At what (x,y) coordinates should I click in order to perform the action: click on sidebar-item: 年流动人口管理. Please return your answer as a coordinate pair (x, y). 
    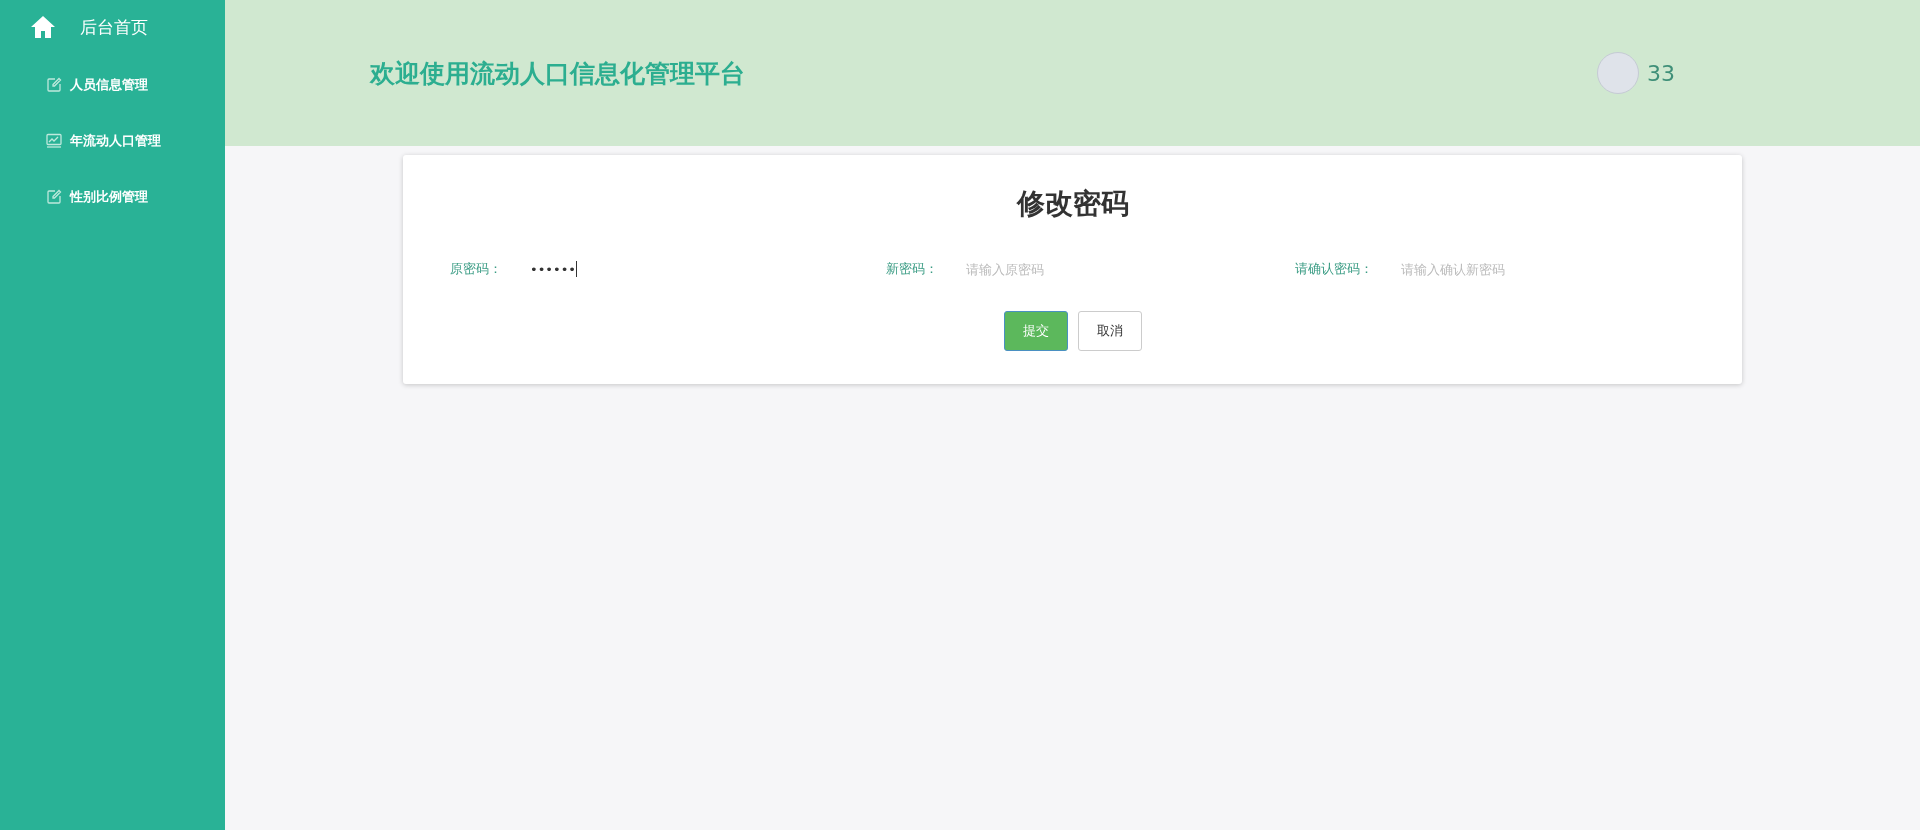
    Looking at the image, I should click on (112, 141).